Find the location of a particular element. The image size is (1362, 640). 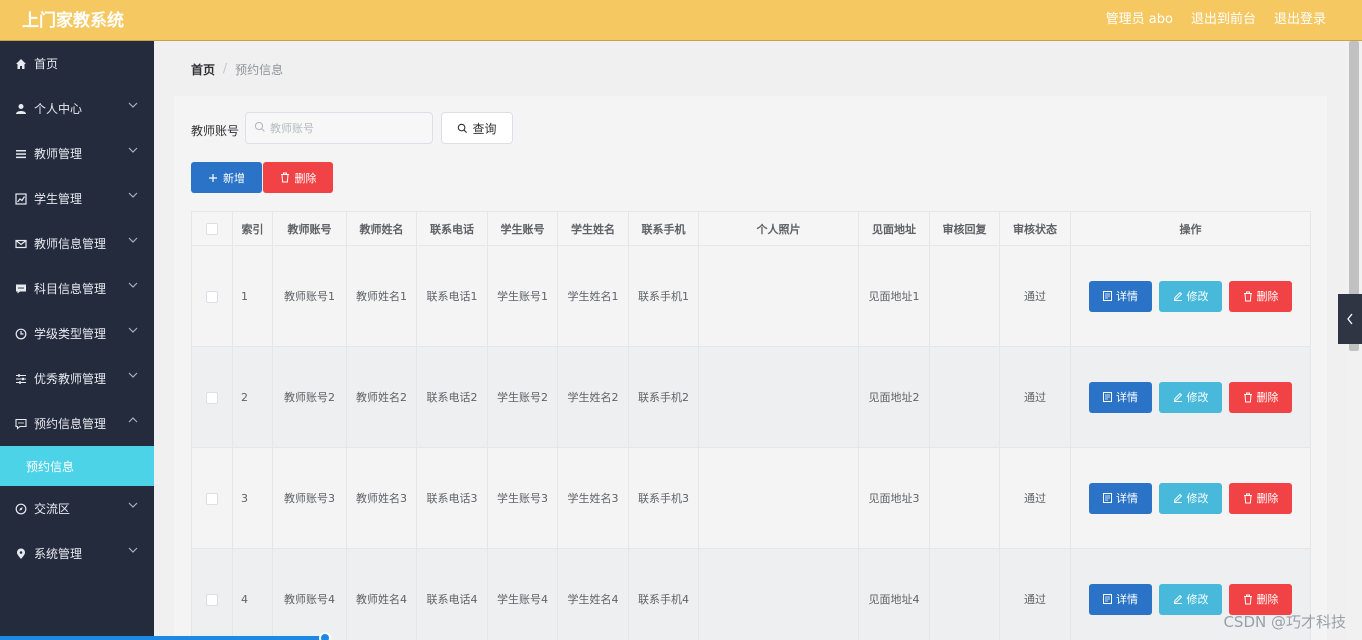

exit-to-front-link: 退出到前台 is located at coordinates (1223, 17).